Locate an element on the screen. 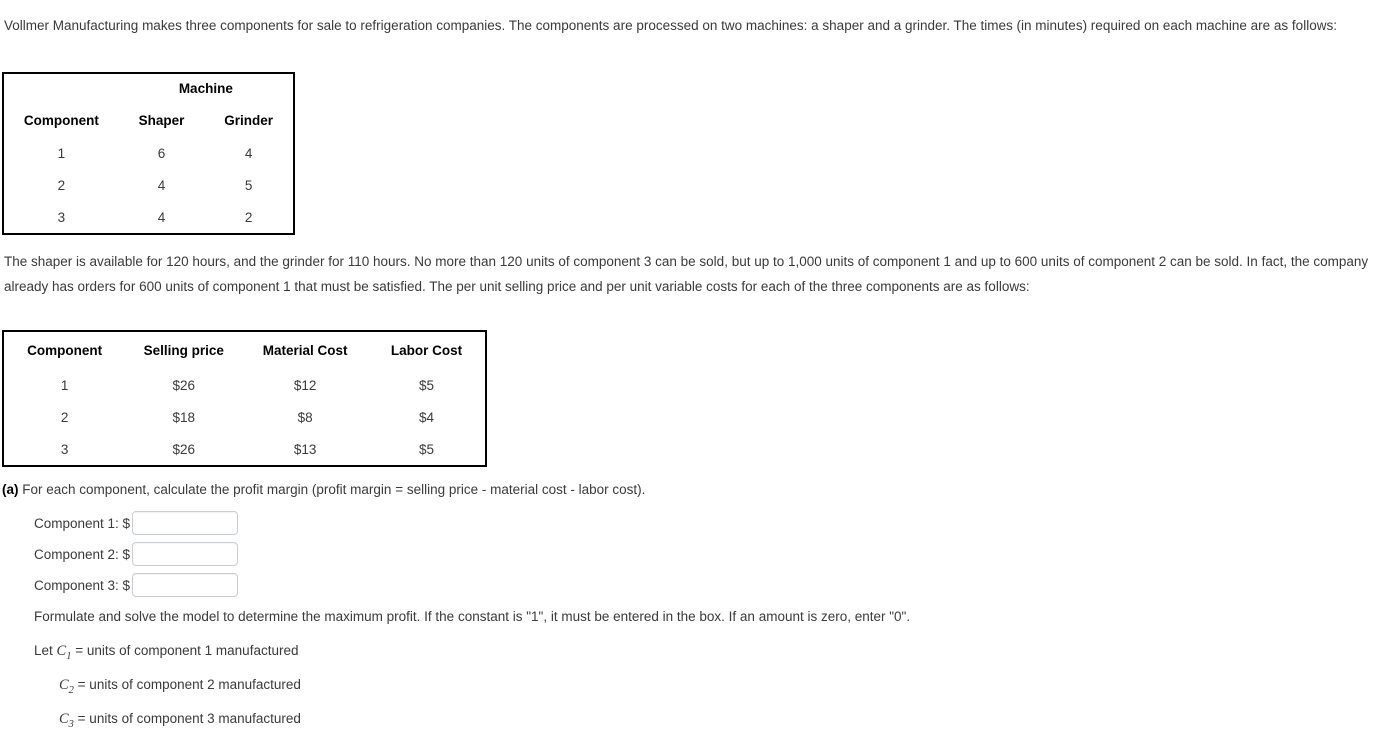 The height and width of the screenshot is (739, 1378). cost-cell-component: 2 is located at coordinates (64, 417).